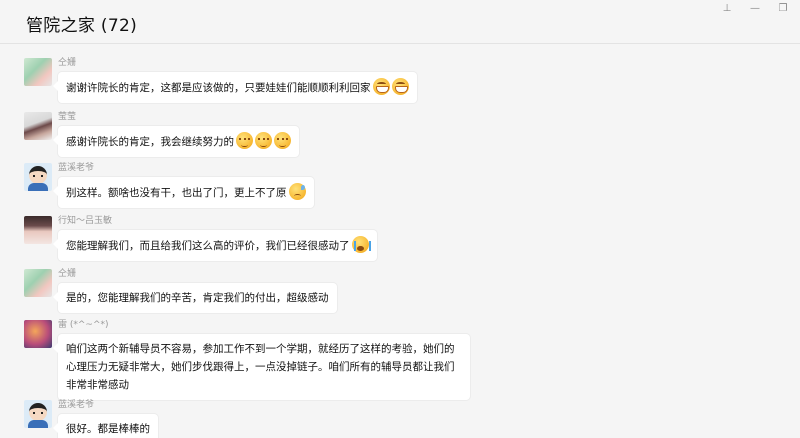 Image resolution: width=800 pixels, height=438 pixels. I want to click on message-bubble: 谢谢许院长的肯定，这都是应该做的，只要娃娃们能顺顺利利回家, so click(235, 87).